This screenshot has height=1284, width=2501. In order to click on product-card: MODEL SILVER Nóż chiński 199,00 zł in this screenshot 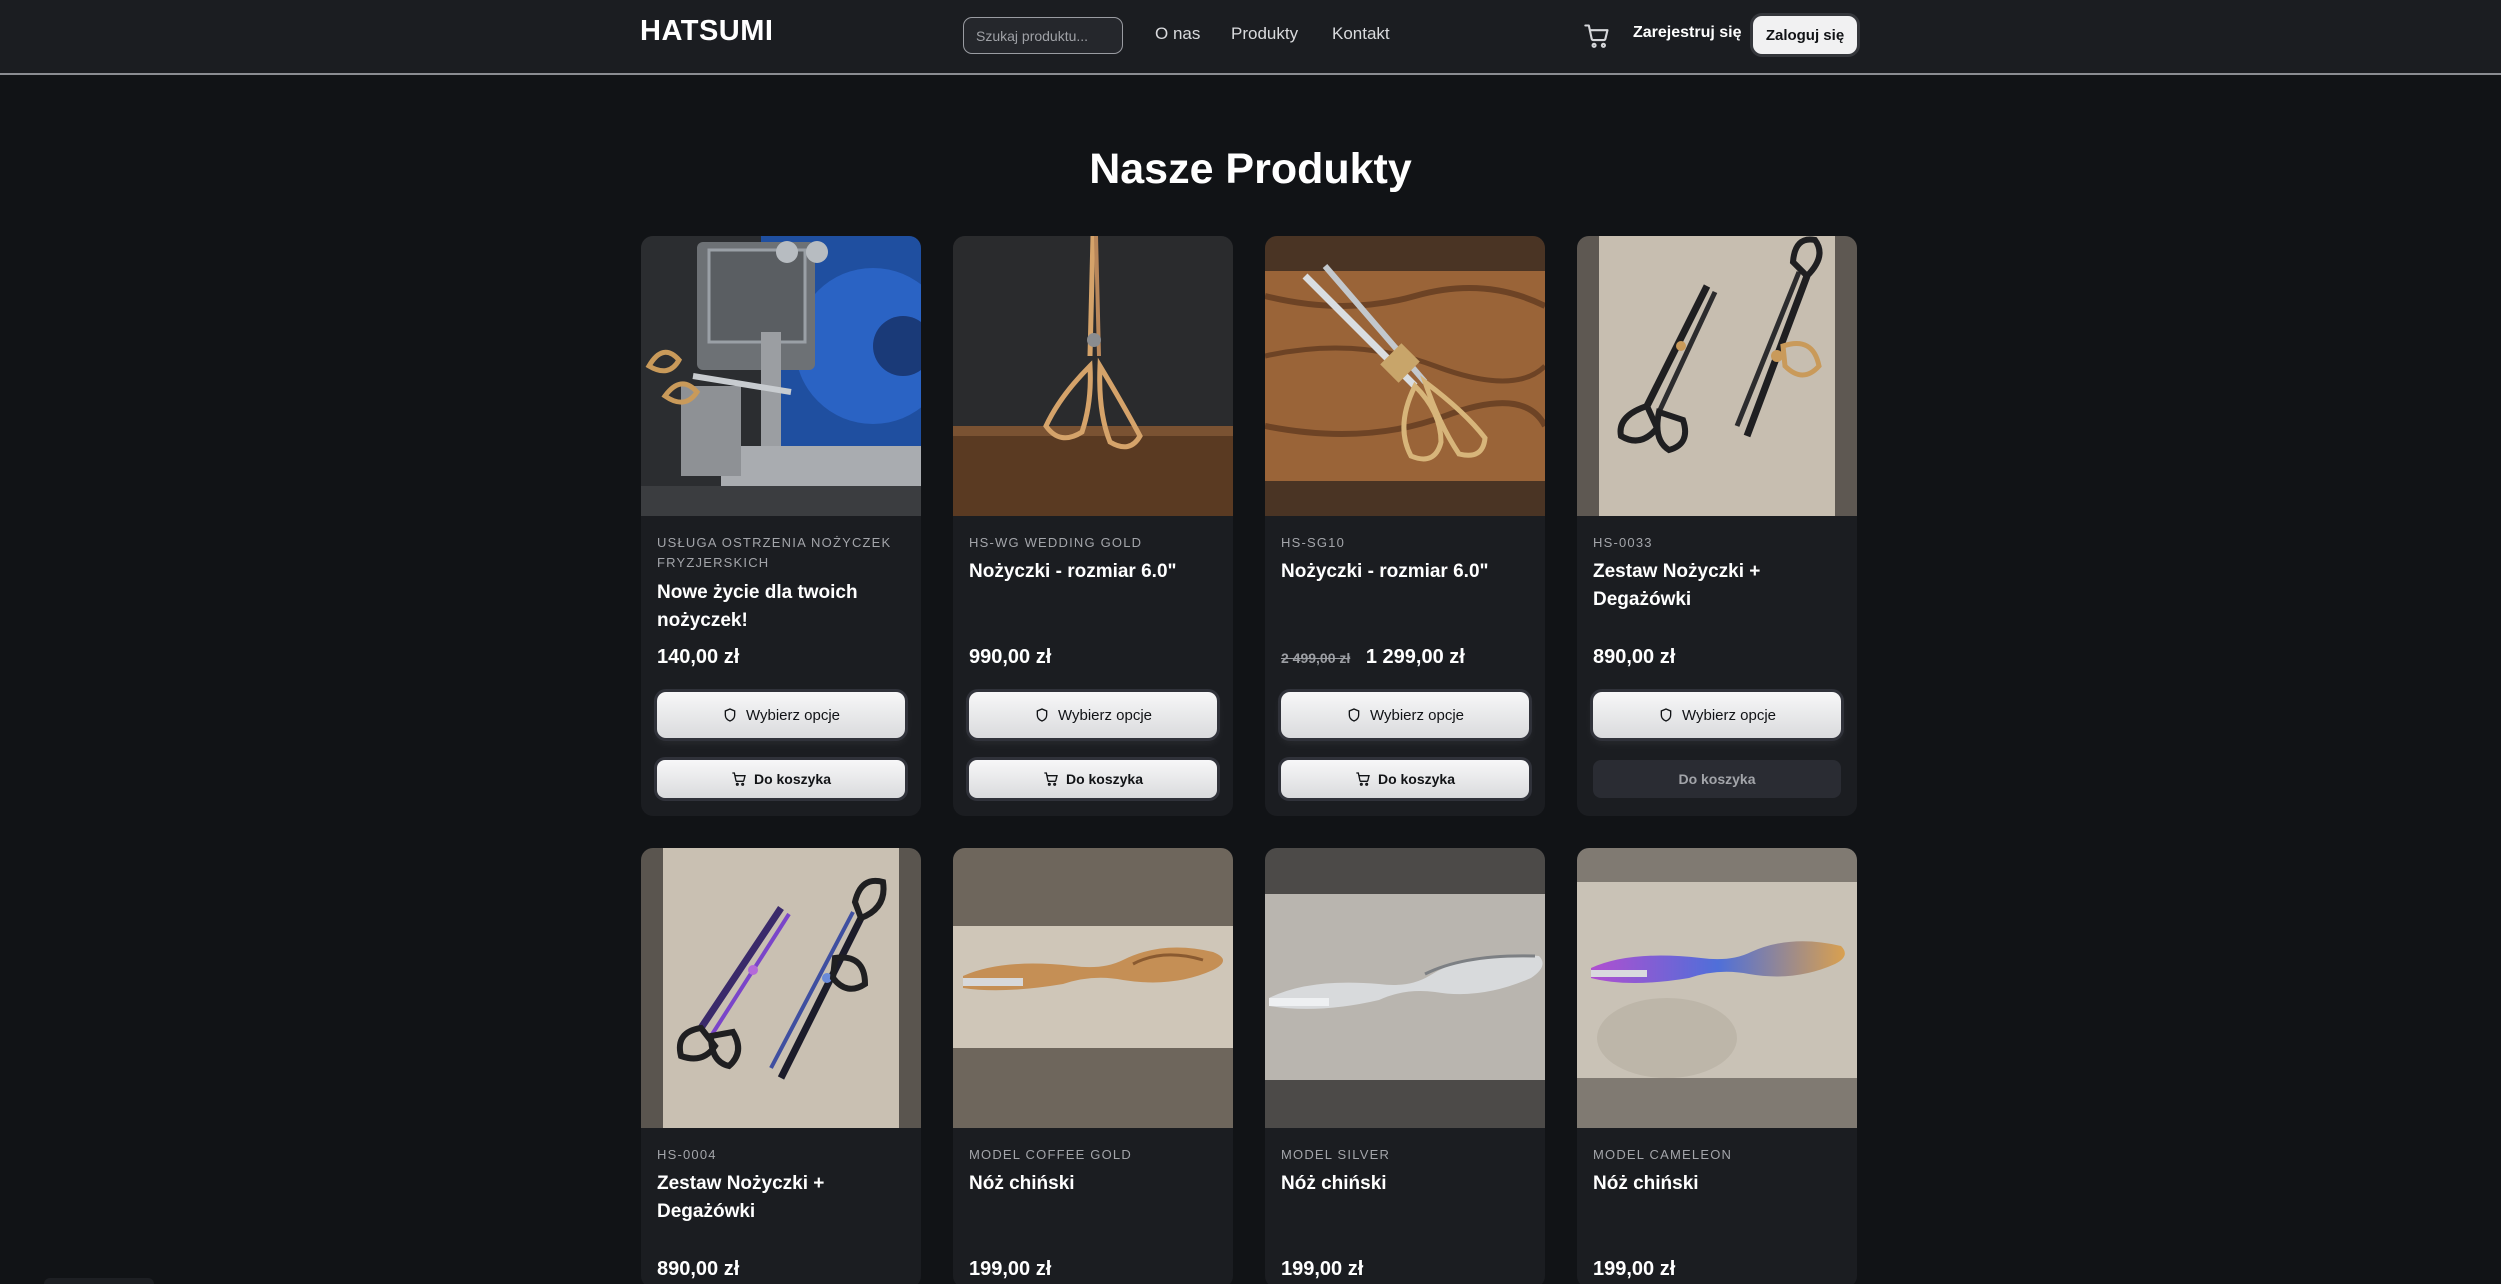, I will do `click(1405, 1066)`.